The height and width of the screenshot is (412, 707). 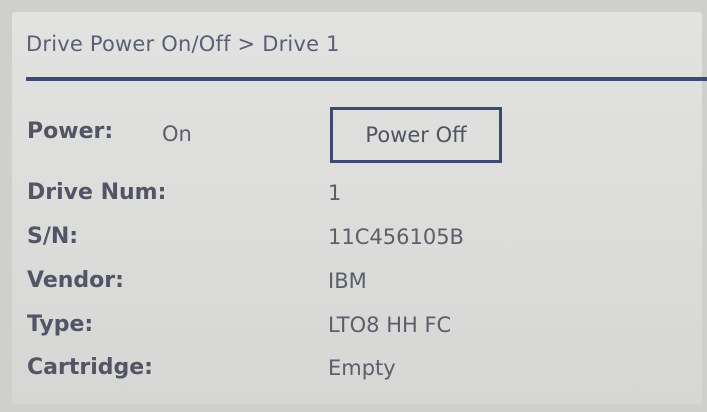 I want to click on drive-num-label: Drive Num:, so click(x=97, y=192).